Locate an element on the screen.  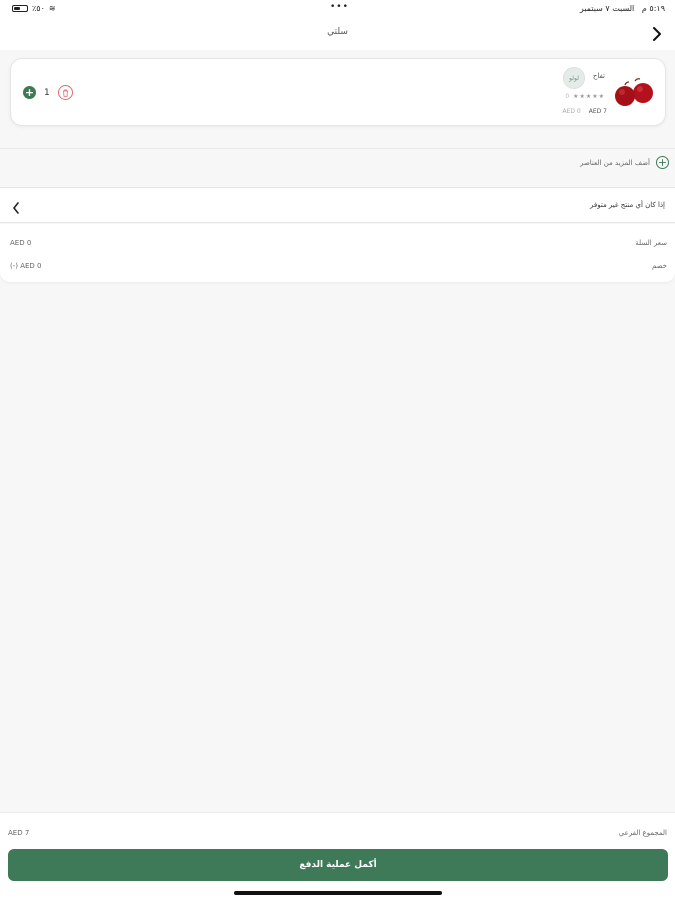
trash-icon is located at coordinates (65, 93).